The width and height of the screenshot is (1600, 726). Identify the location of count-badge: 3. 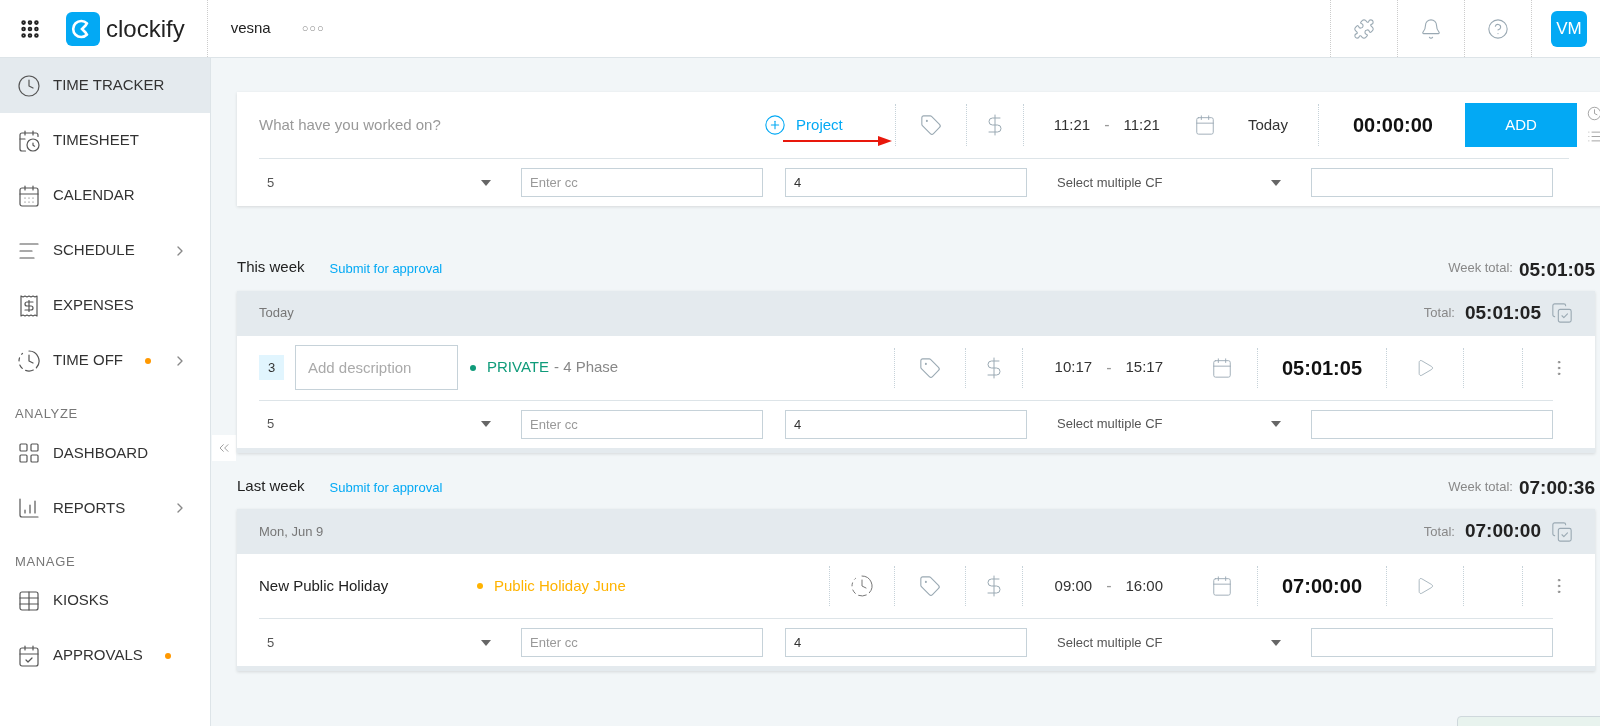
(271, 367).